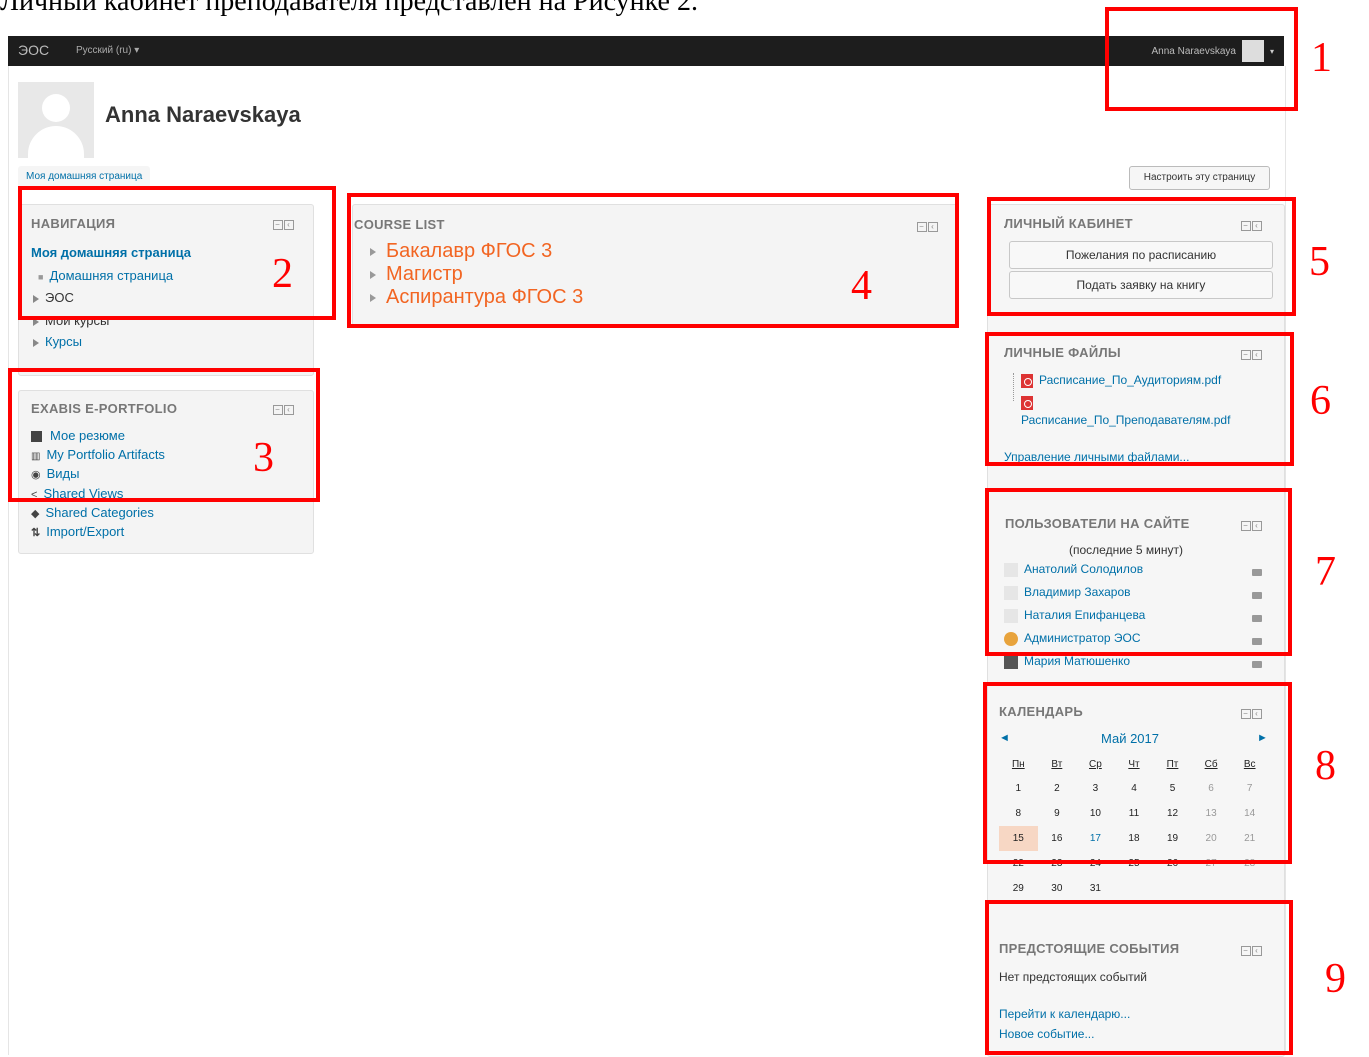  Describe the element at coordinates (1074, 615) in the screenshot. I see `online-user: Наталия Епифанцева` at that location.